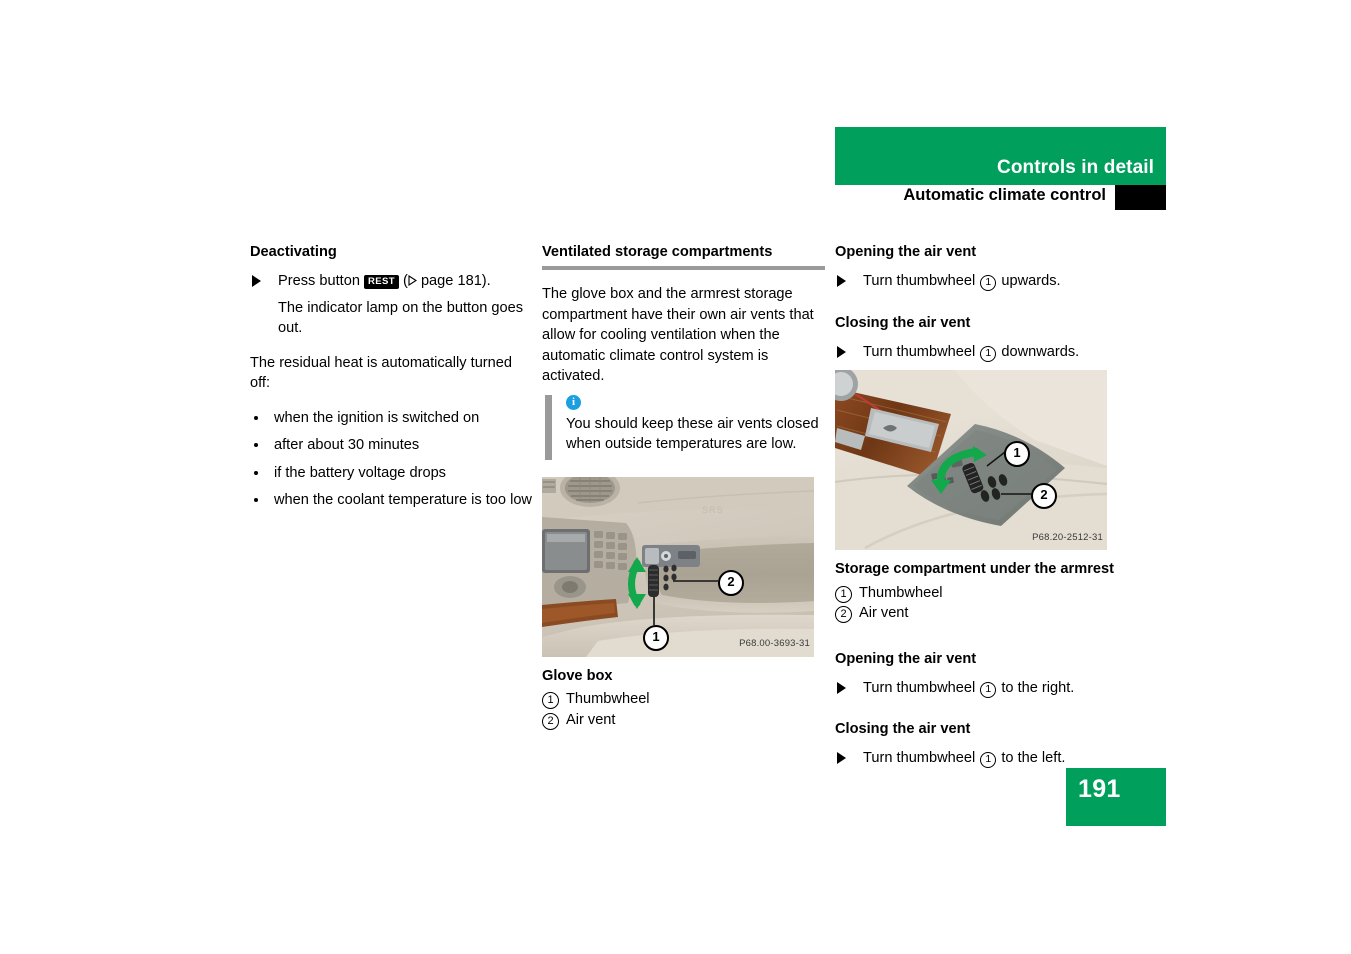 This screenshot has width=1351, height=954. What do you see at coordinates (1099, 789) in the screenshot?
I see `page-number: 191` at bounding box center [1099, 789].